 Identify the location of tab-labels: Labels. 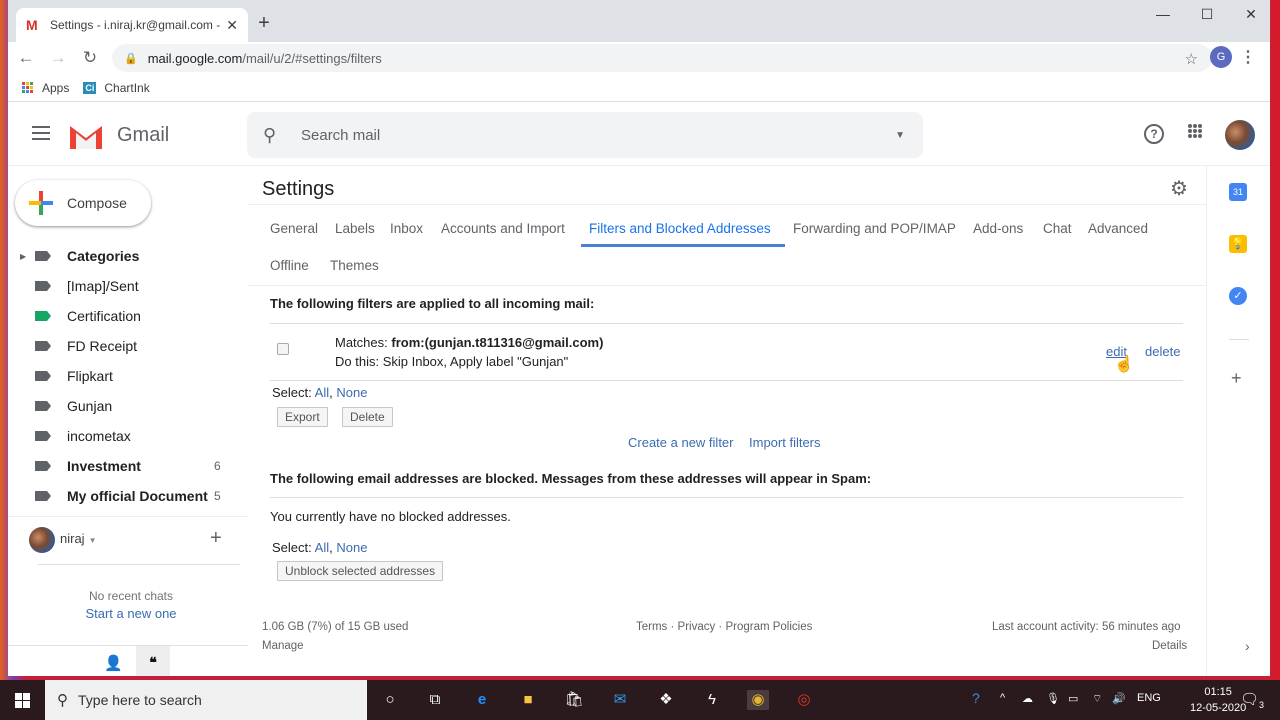
(355, 228).